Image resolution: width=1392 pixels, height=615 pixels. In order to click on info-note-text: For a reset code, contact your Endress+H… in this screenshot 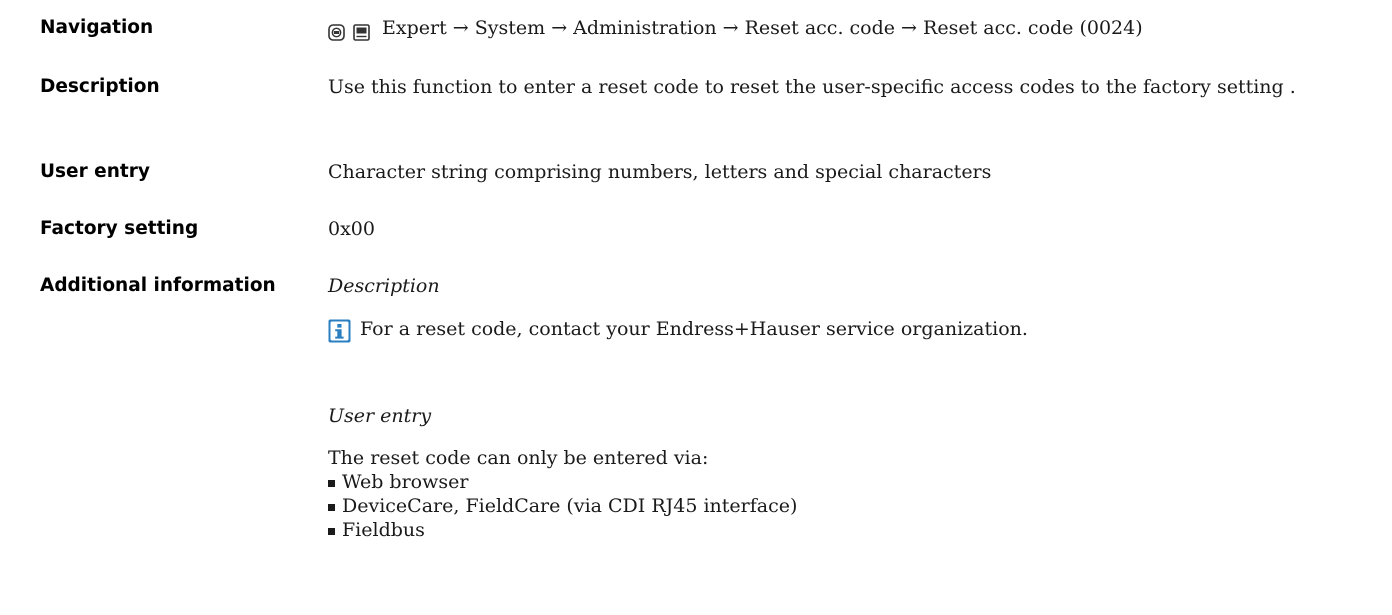, I will do `click(694, 329)`.